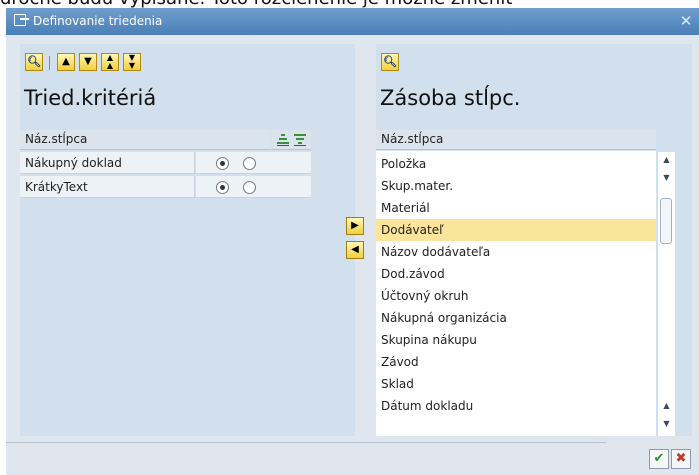 This screenshot has height=475, width=699. Describe the element at coordinates (90, 98) in the screenshot. I see `sort-criteria-heading: Tried.kritériá` at that location.